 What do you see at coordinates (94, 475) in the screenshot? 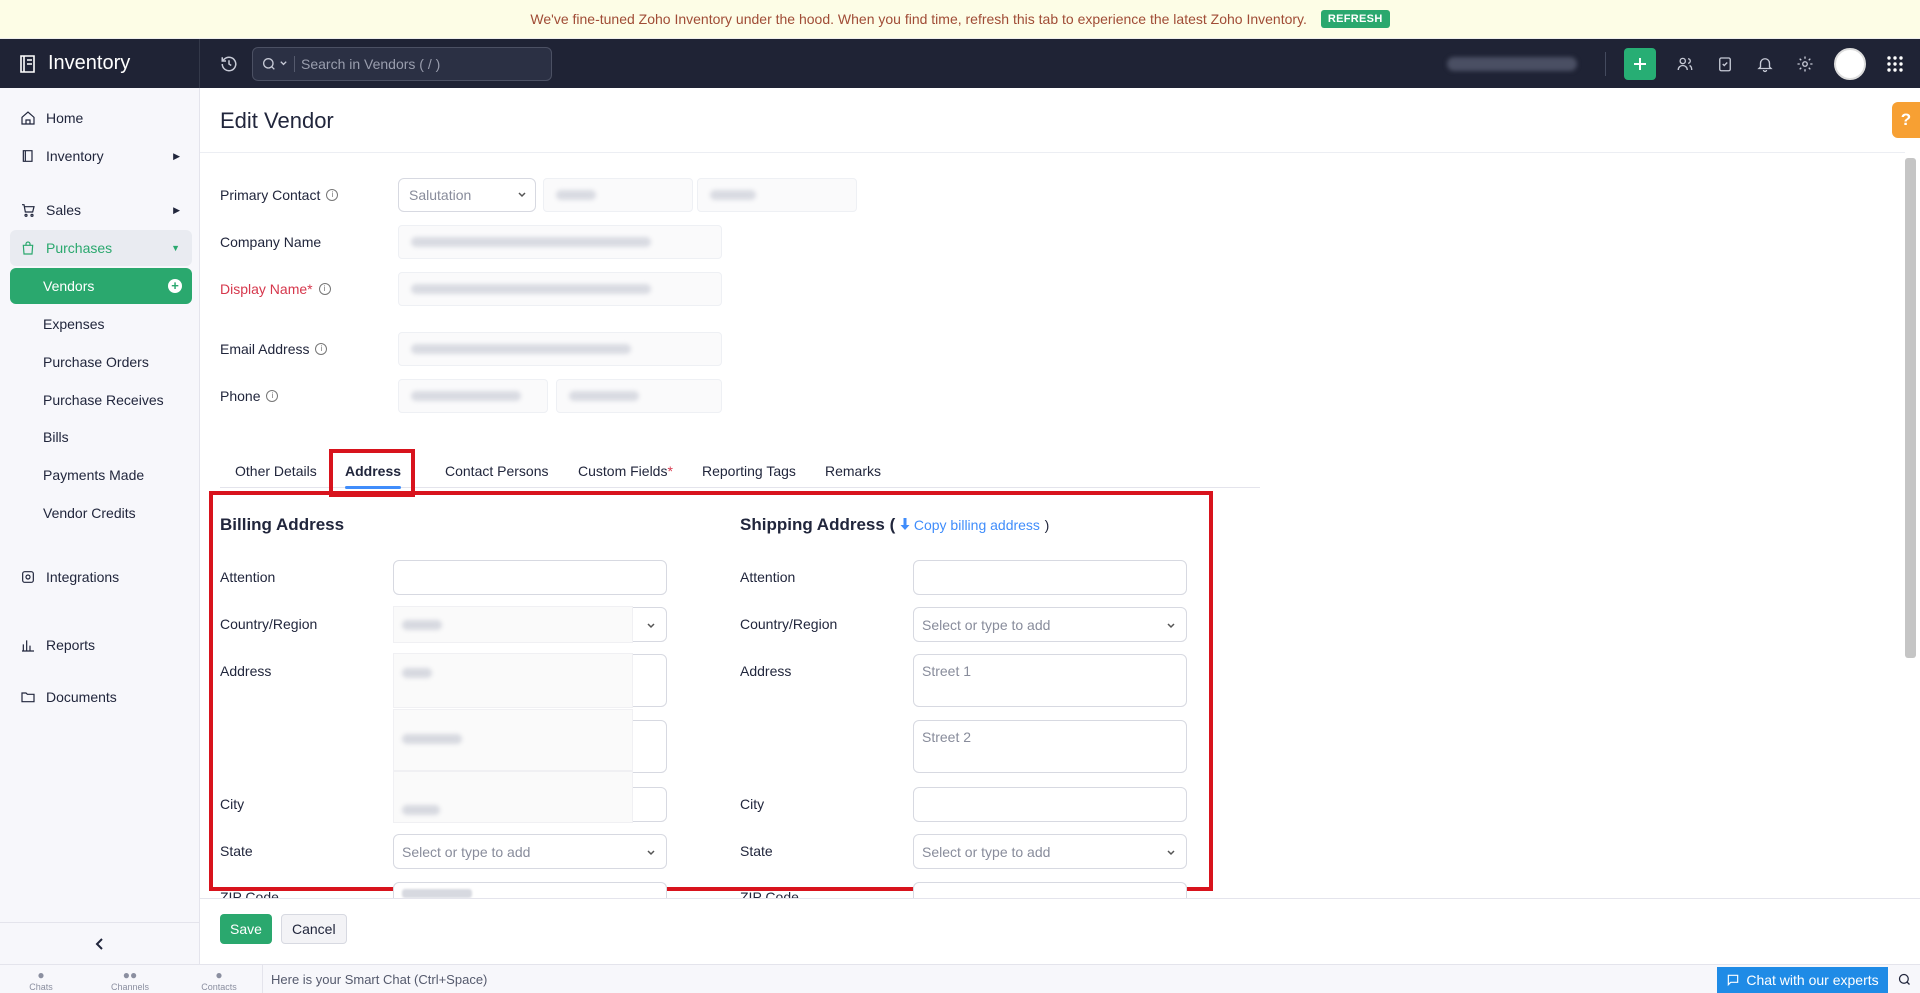
I see `sidebar-item-label: Payments Made` at bounding box center [94, 475].